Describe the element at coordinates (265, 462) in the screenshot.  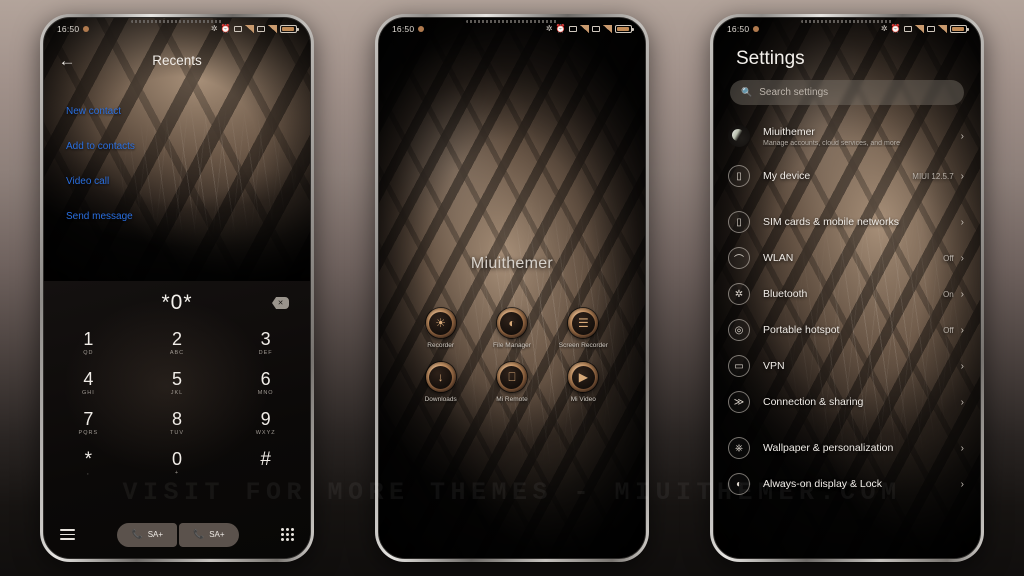
I see `key-hash: #` at that location.